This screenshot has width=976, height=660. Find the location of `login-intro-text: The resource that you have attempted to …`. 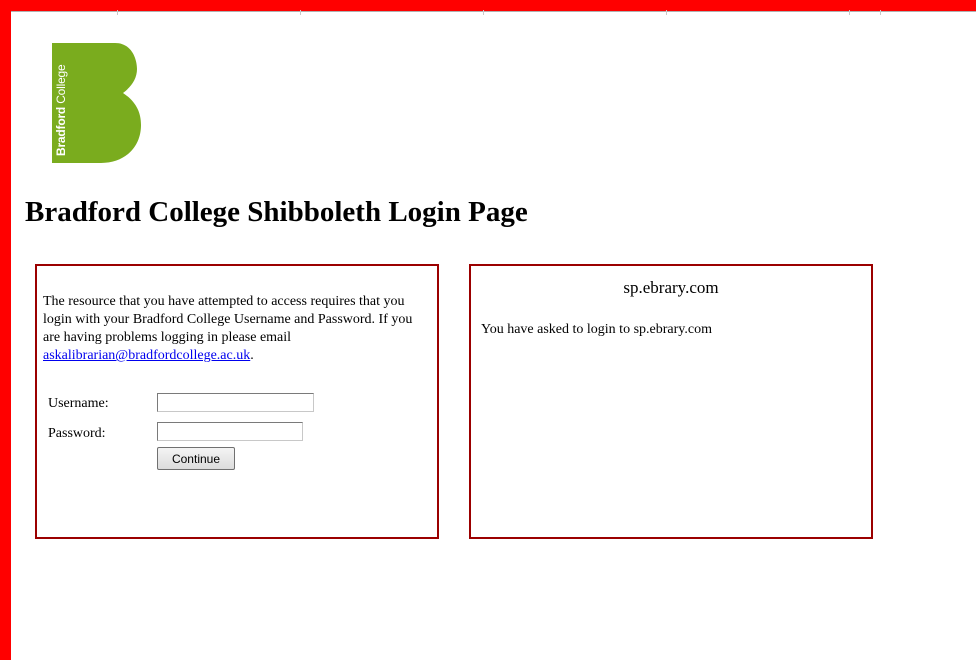

login-intro-text: The resource that you have attempted to … is located at coordinates (228, 319).